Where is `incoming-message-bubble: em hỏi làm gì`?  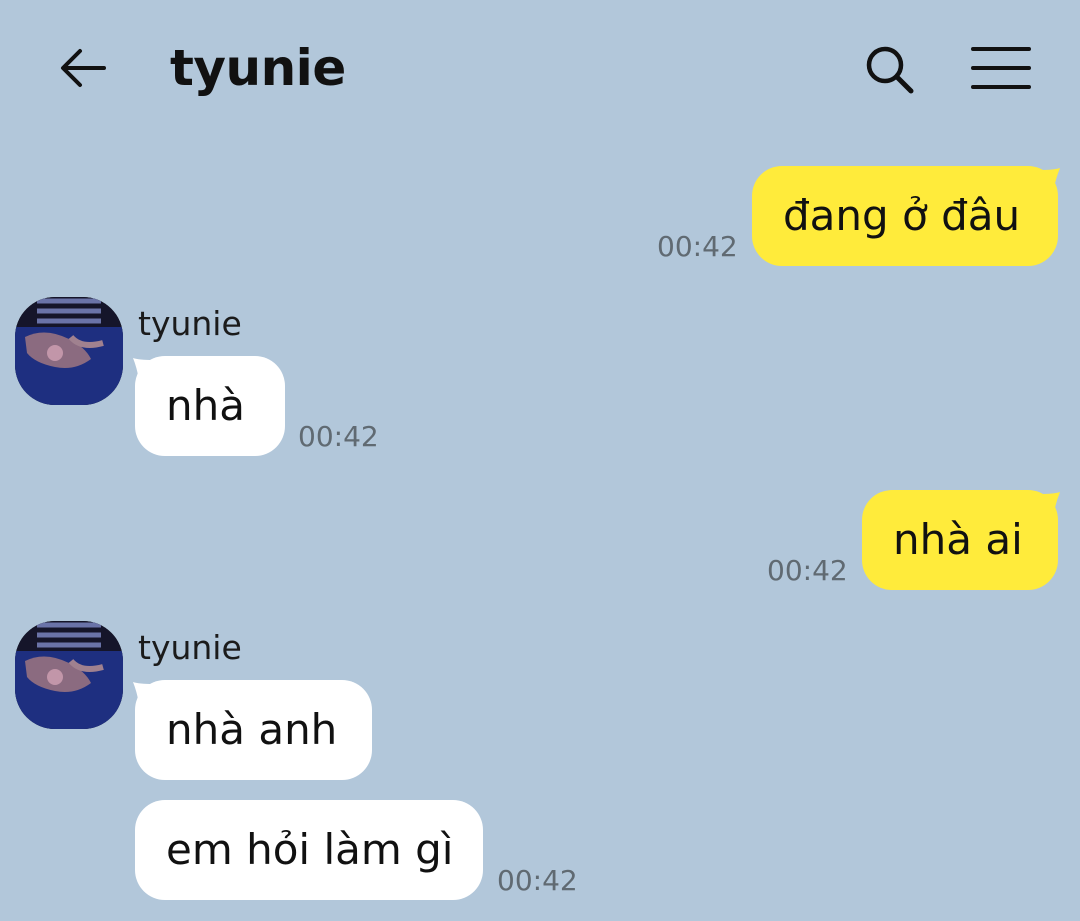
incoming-message-bubble: em hỏi làm gì is located at coordinates (309, 850).